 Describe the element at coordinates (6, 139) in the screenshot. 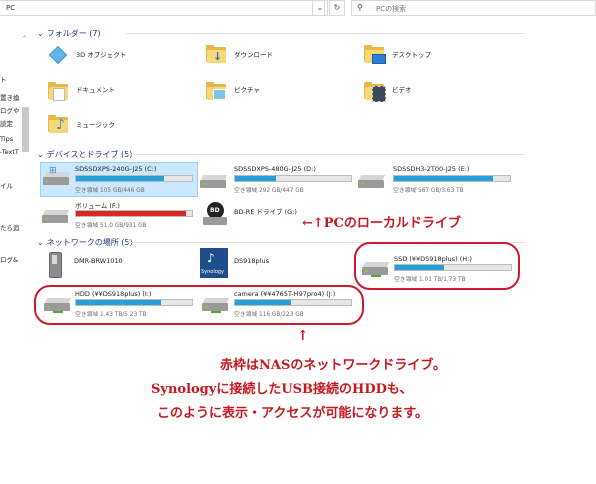

I see `sidebar-item: Tips` at that location.